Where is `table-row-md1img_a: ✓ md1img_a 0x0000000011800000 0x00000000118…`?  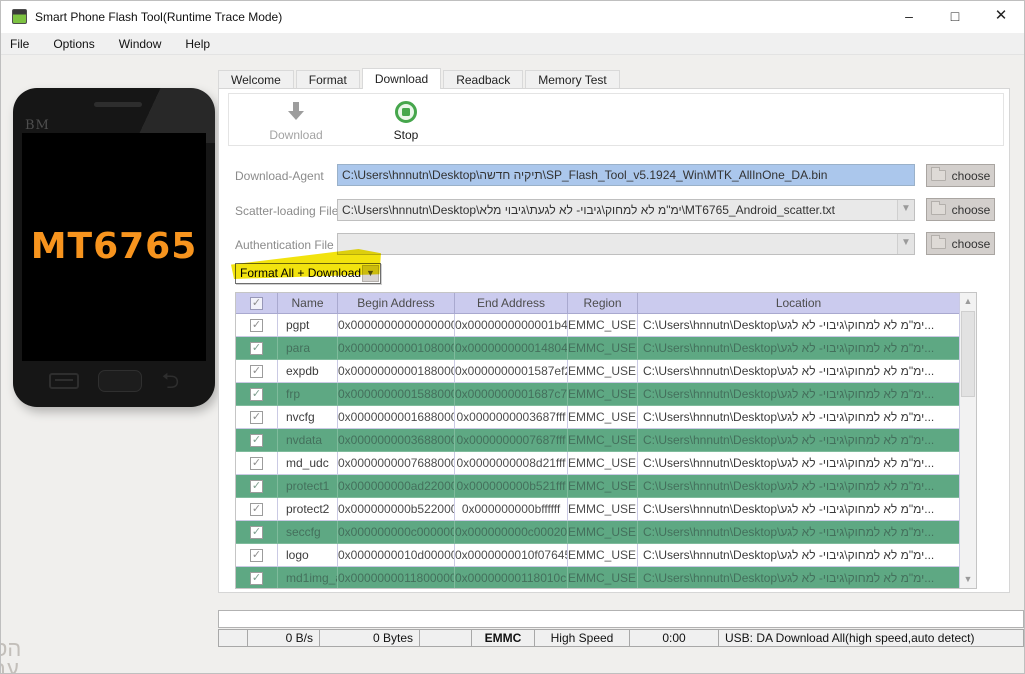
table-row-md1img_a: ✓ md1img_a 0x0000000011800000 0x00000000118… is located at coordinates (597, 577).